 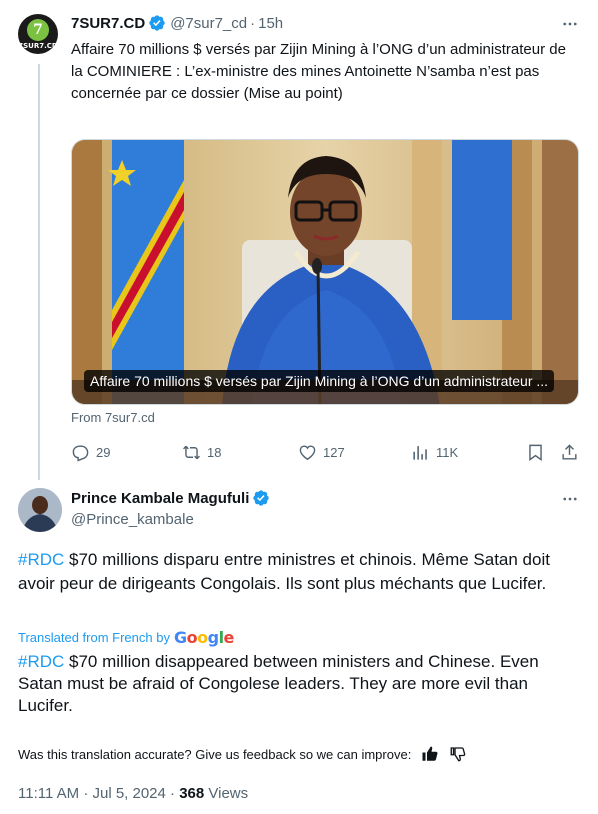 I want to click on translated-label-text: Translated from French by, so click(x=94, y=637).